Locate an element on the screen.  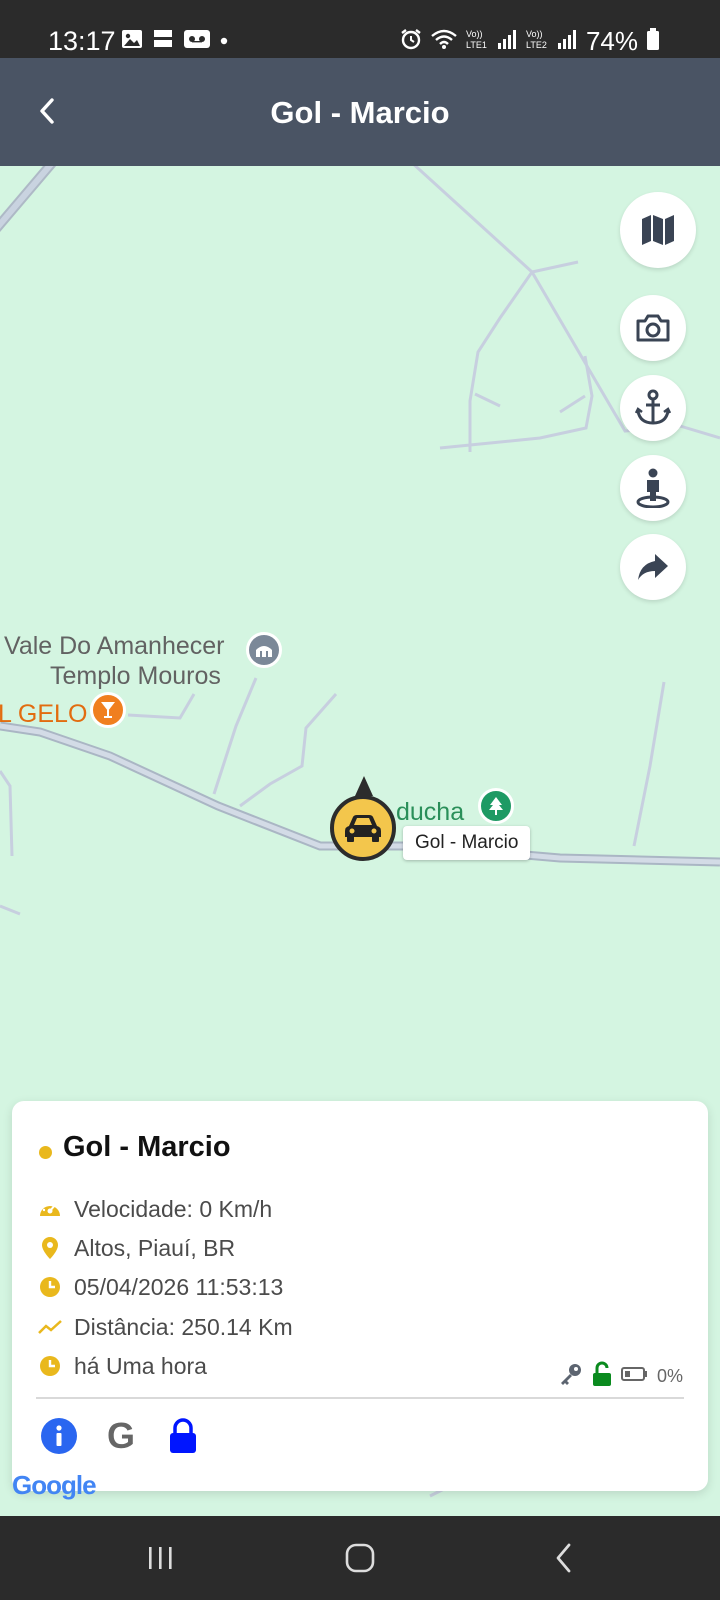
lte2-signal-icon: Vo)) LTE2 is located at coordinates (552, 41).